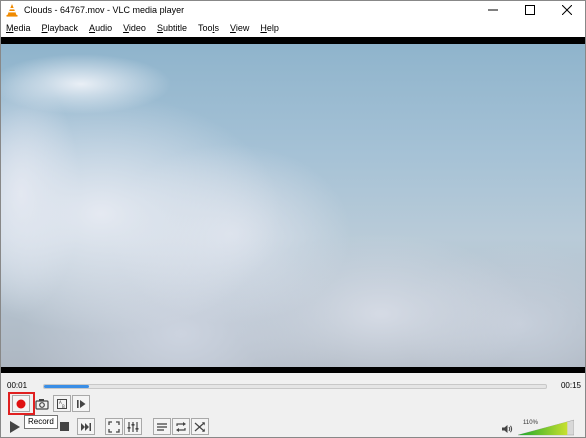 This screenshot has height=438, width=586. What do you see at coordinates (66, 386) in the screenshot?
I see `seek-progress` at bounding box center [66, 386].